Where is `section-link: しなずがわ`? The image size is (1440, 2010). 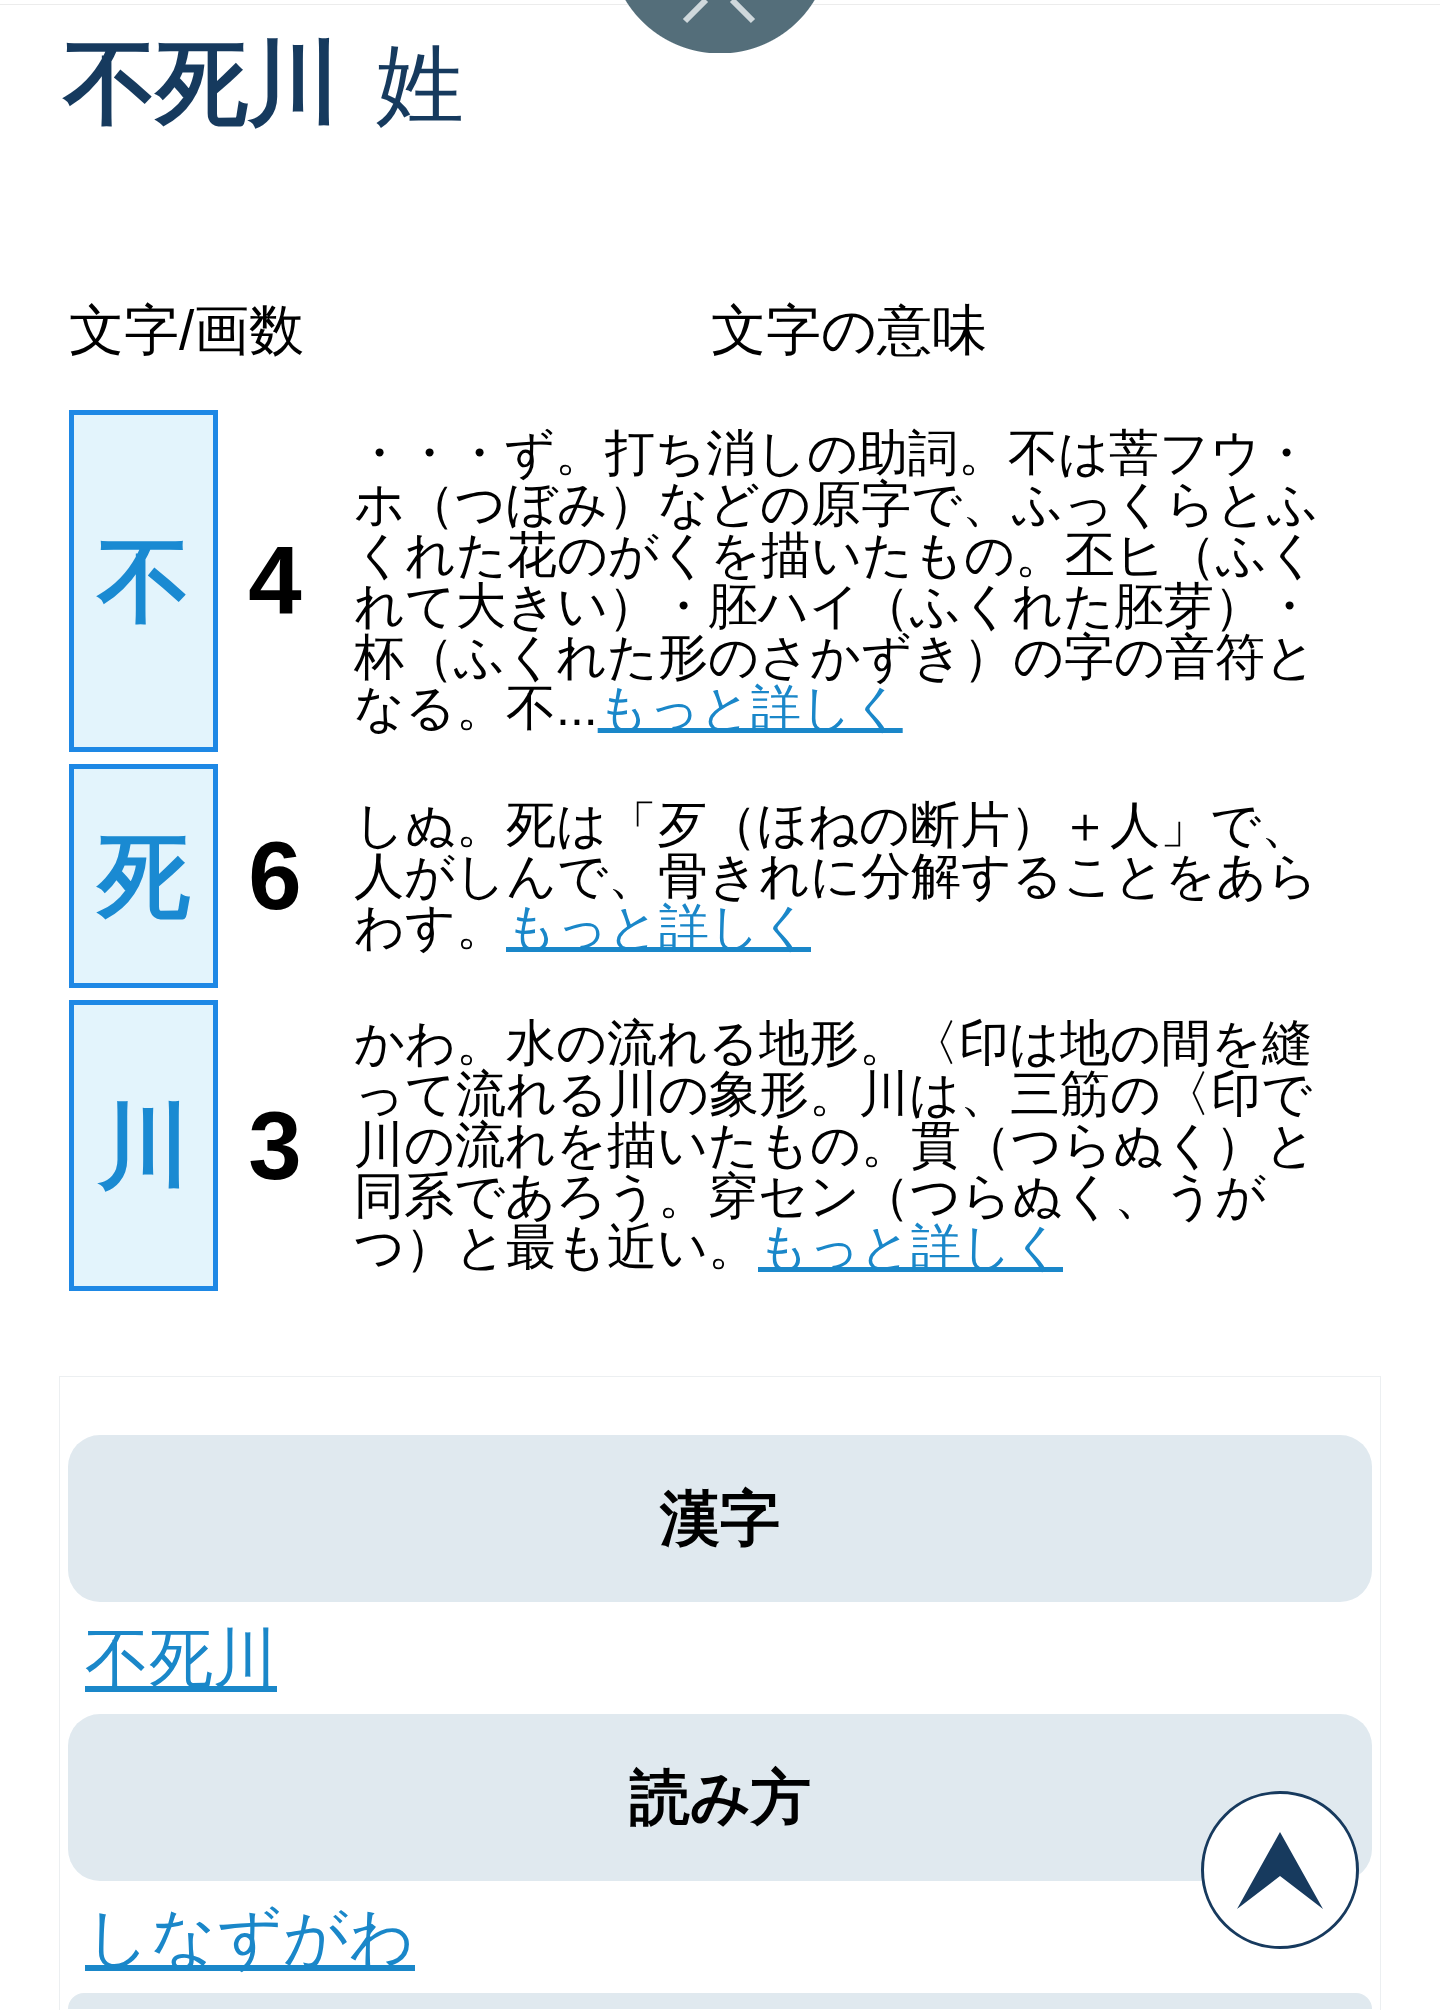 section-link: しなずがわ is located at coordinates (250, 1937).